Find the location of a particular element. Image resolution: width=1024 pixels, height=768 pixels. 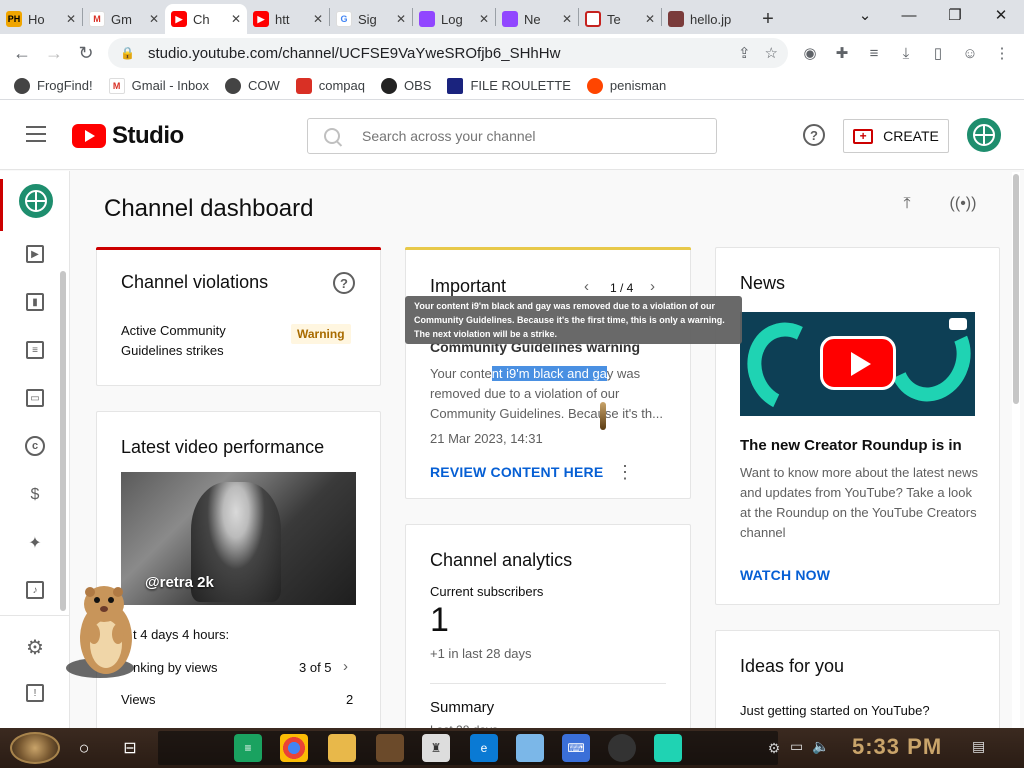

game-icon is located at coordinates (390, 748).